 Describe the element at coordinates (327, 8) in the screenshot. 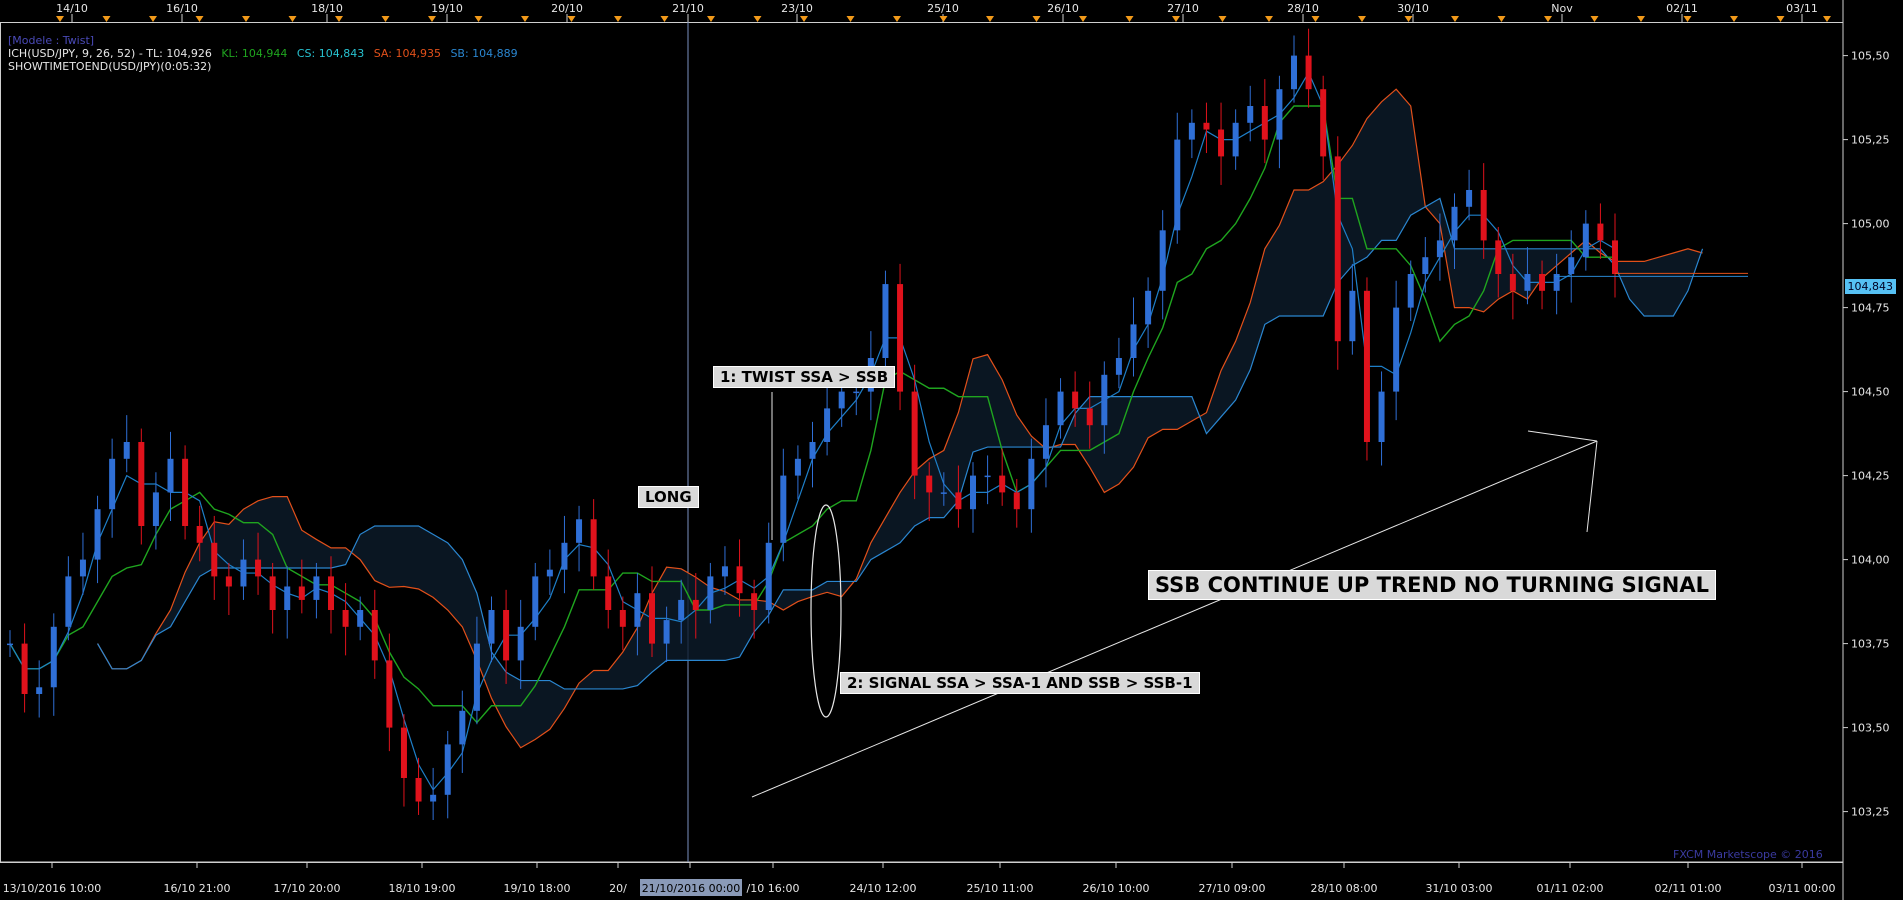

I see `top-axis-label: 18/10` at that location.